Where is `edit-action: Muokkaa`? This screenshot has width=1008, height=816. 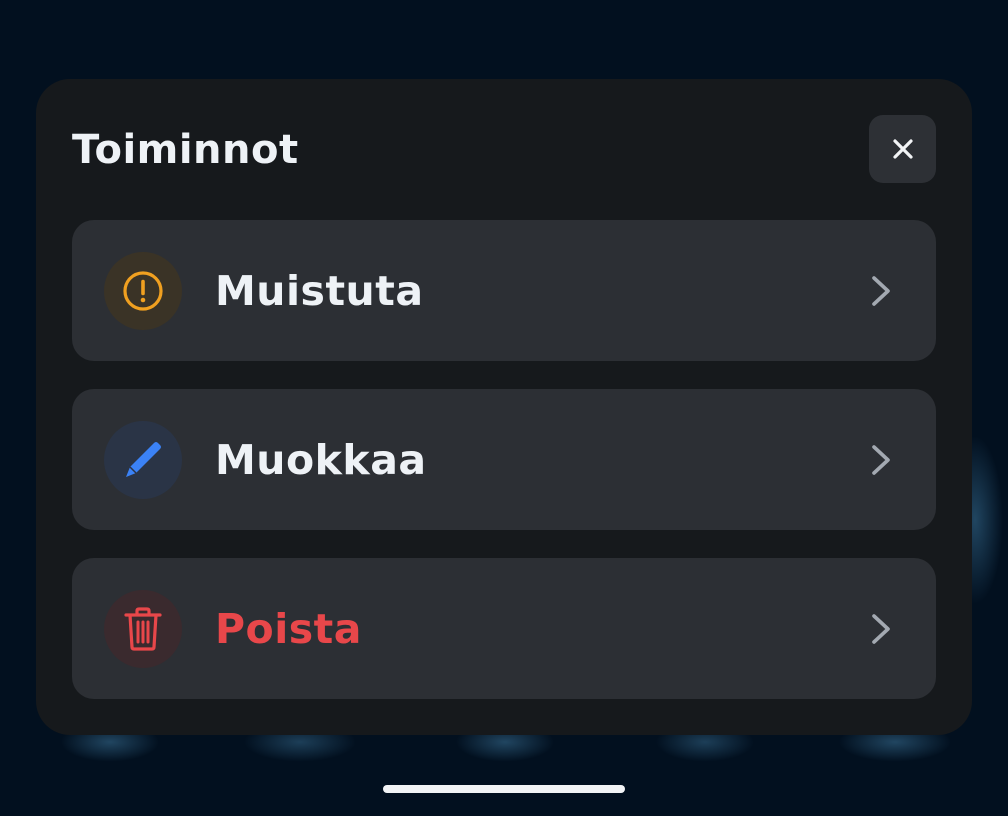
edit-action: Muokkaa is located at coordinates (504, 459).